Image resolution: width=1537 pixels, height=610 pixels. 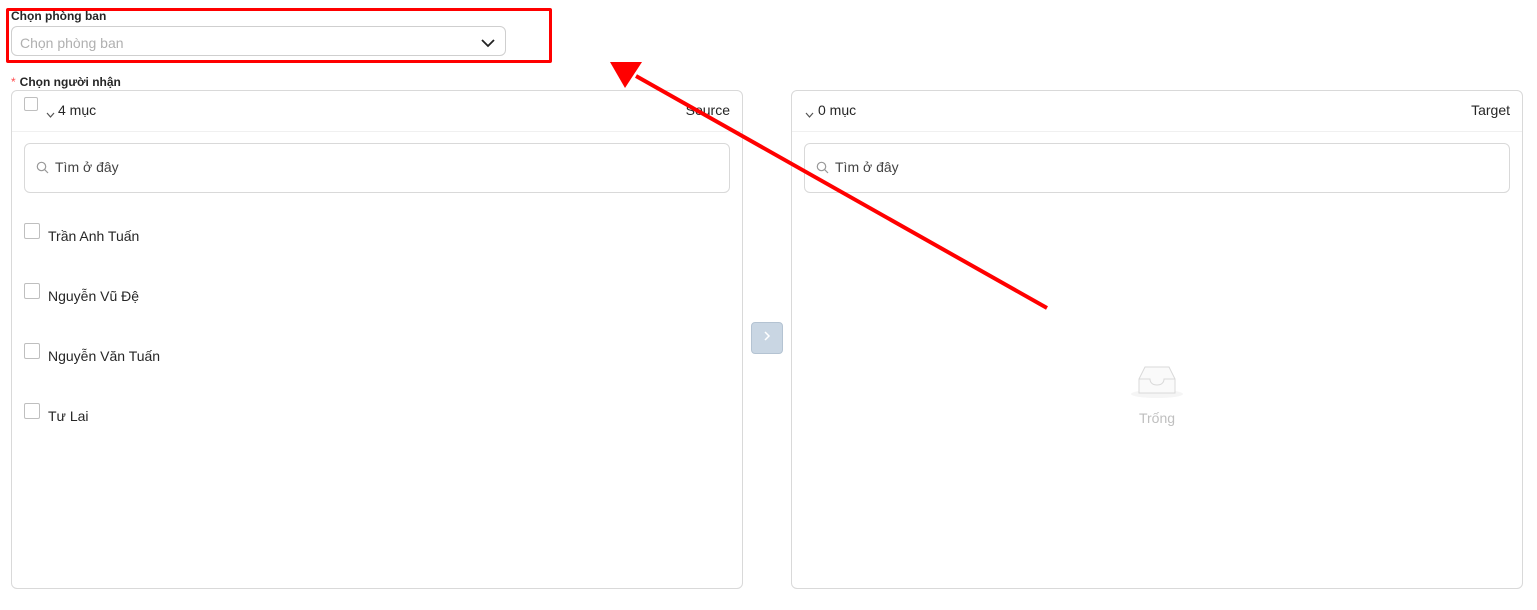 What do you see at coordinates (1157, 384) in the screenshot?
I see `inbox-icon` at bounding box center [1157, 384].